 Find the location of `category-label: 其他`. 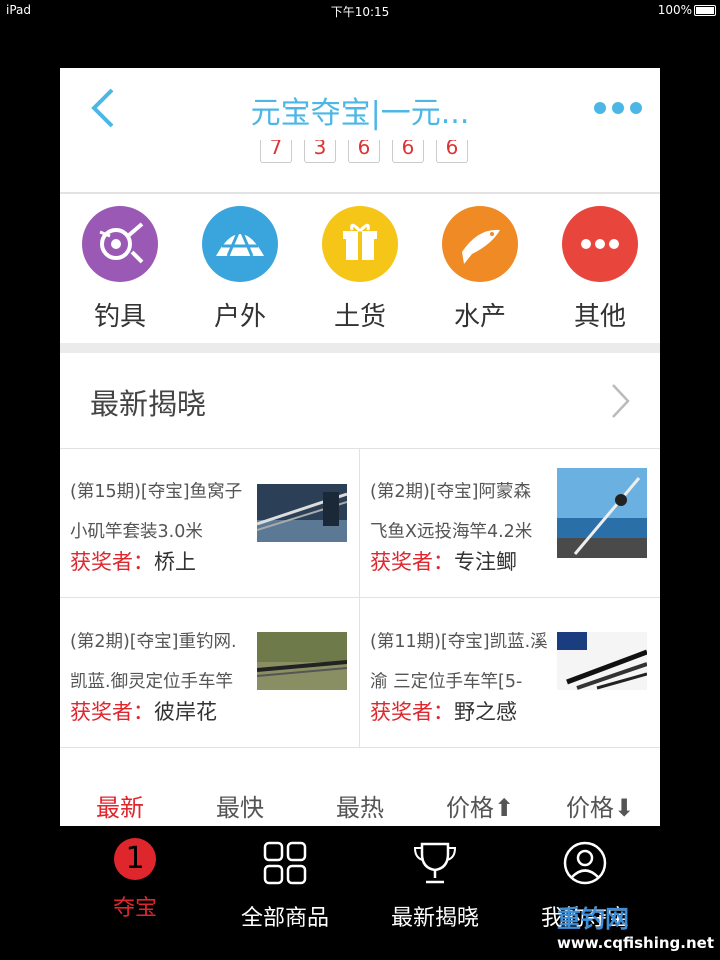

category-label: 其他 is located at coordinates (599, 317).